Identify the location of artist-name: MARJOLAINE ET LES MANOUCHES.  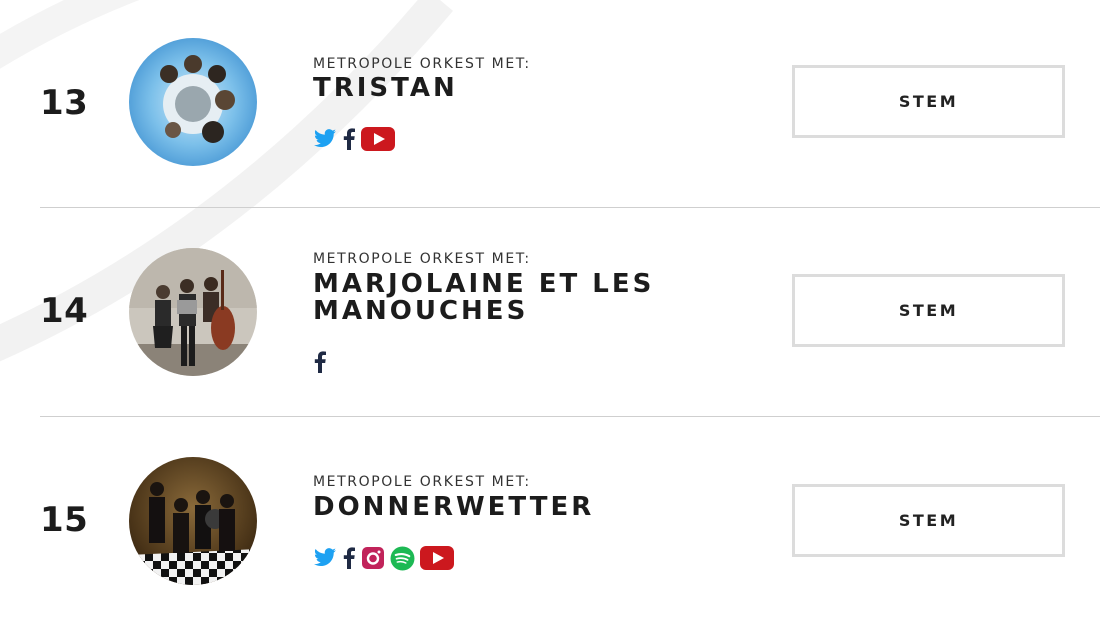
(523, 298).